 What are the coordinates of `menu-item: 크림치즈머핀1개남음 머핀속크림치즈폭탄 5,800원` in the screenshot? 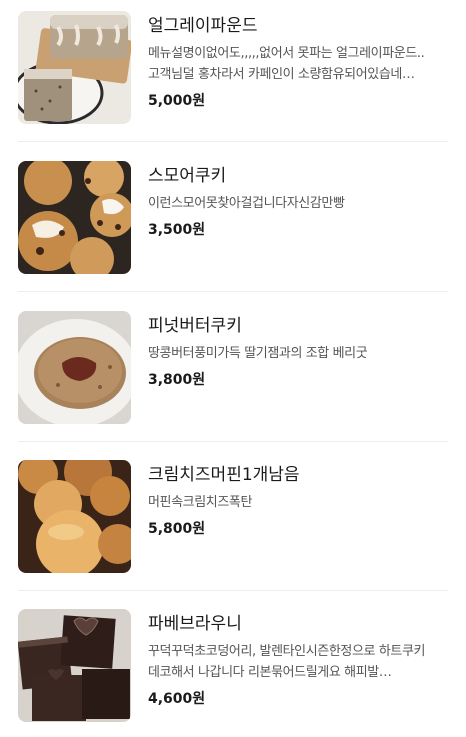 It's located at (233, 517).